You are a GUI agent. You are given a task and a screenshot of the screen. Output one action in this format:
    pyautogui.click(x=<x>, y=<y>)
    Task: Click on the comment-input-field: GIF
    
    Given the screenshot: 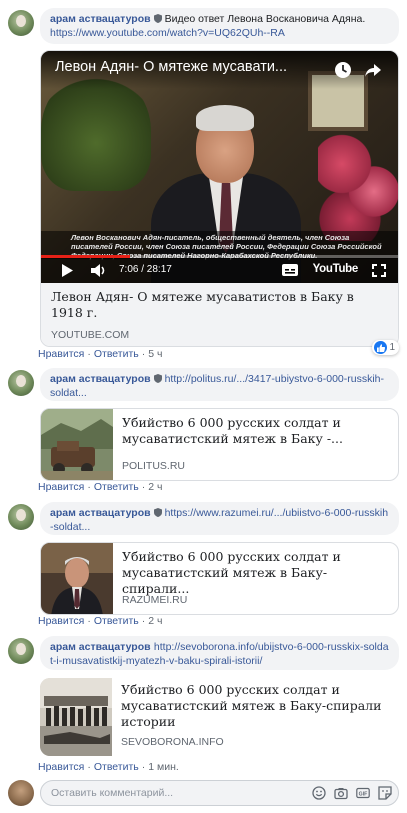 What is the action you would take?
    pyautogui.click(x=219, y=793)
    